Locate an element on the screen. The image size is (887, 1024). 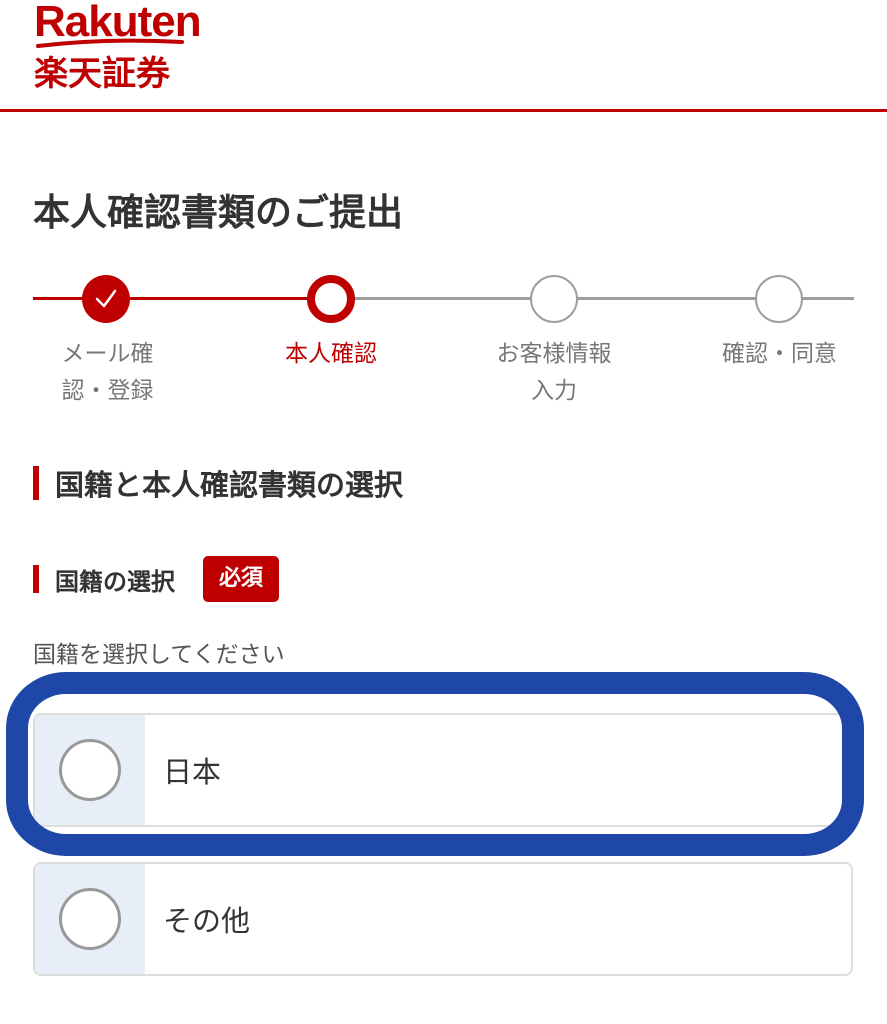
step-2-circle is located at coordinates (331, 299).